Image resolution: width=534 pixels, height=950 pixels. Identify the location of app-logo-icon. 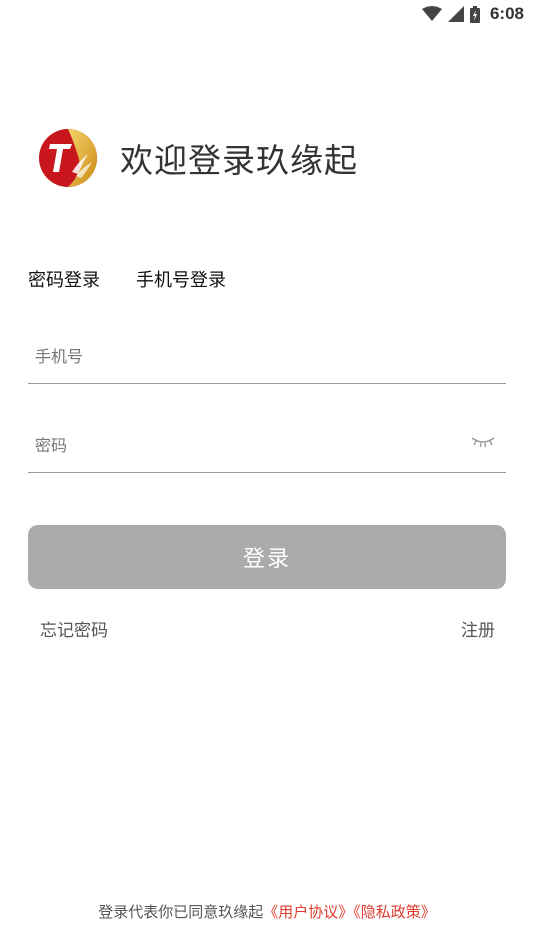
(68, 158).